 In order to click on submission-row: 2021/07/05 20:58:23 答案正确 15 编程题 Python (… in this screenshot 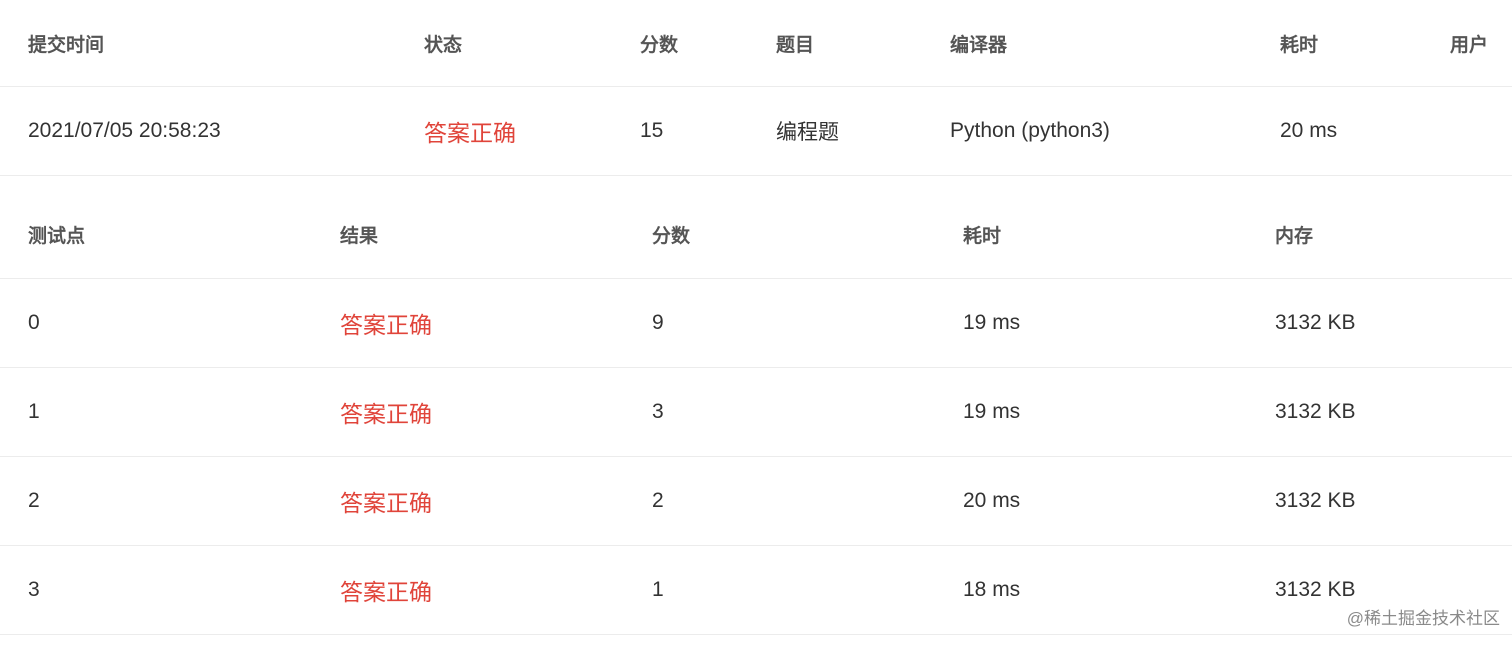, I will do `click(756, 131)`.